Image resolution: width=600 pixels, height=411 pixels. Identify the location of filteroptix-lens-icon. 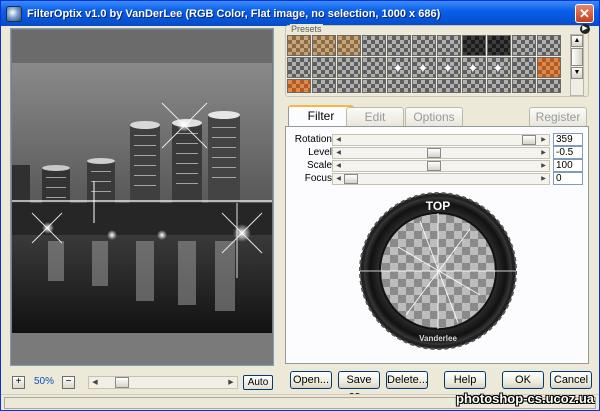
(14, 13).